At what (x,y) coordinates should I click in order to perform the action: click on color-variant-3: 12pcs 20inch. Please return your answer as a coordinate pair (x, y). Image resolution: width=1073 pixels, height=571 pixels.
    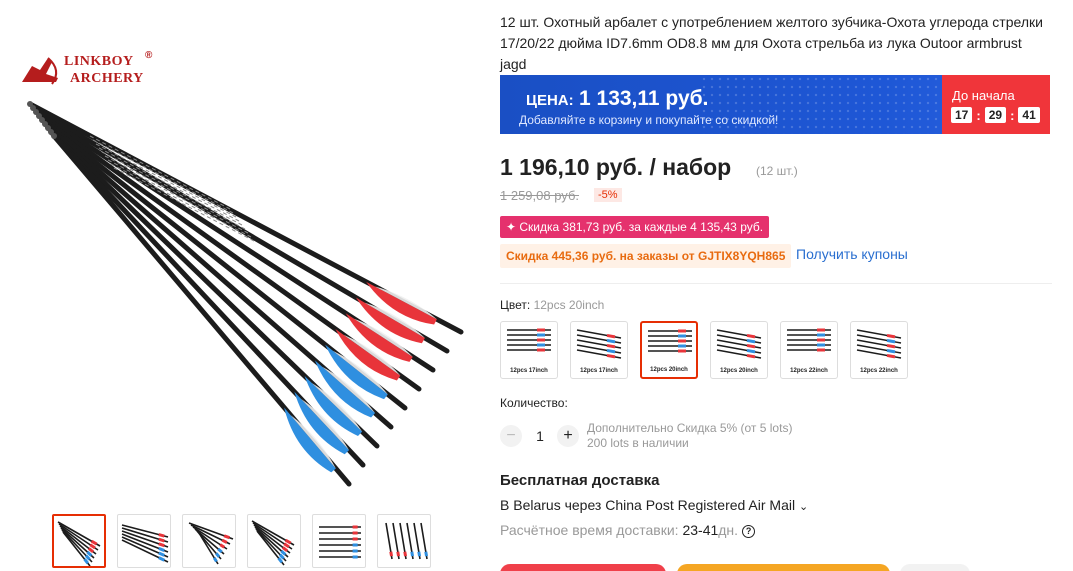
    Looking at the image, I should click on (669, 350).